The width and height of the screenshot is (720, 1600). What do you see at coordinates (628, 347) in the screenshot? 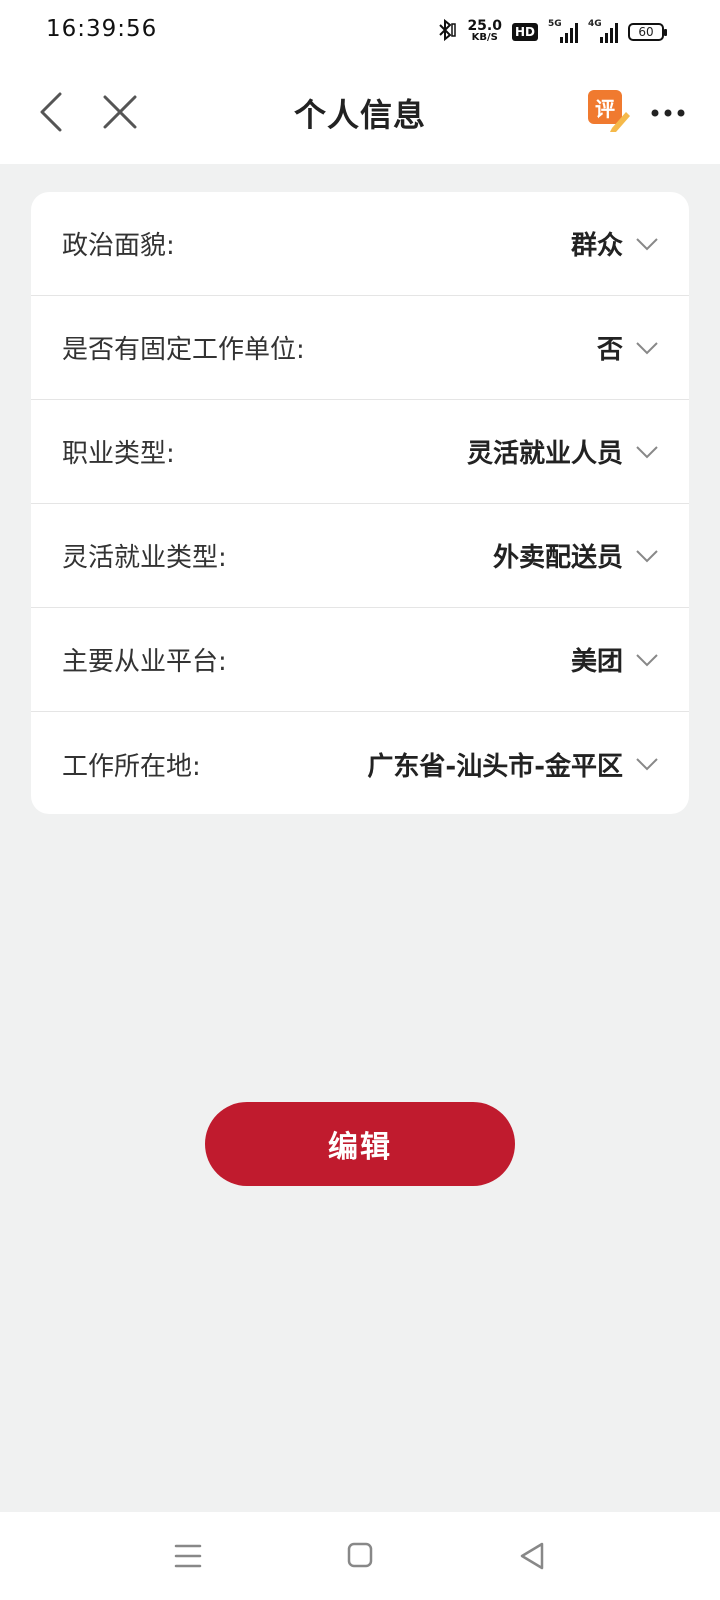
I see `row-select: 否` at bounding box center [628, 347].